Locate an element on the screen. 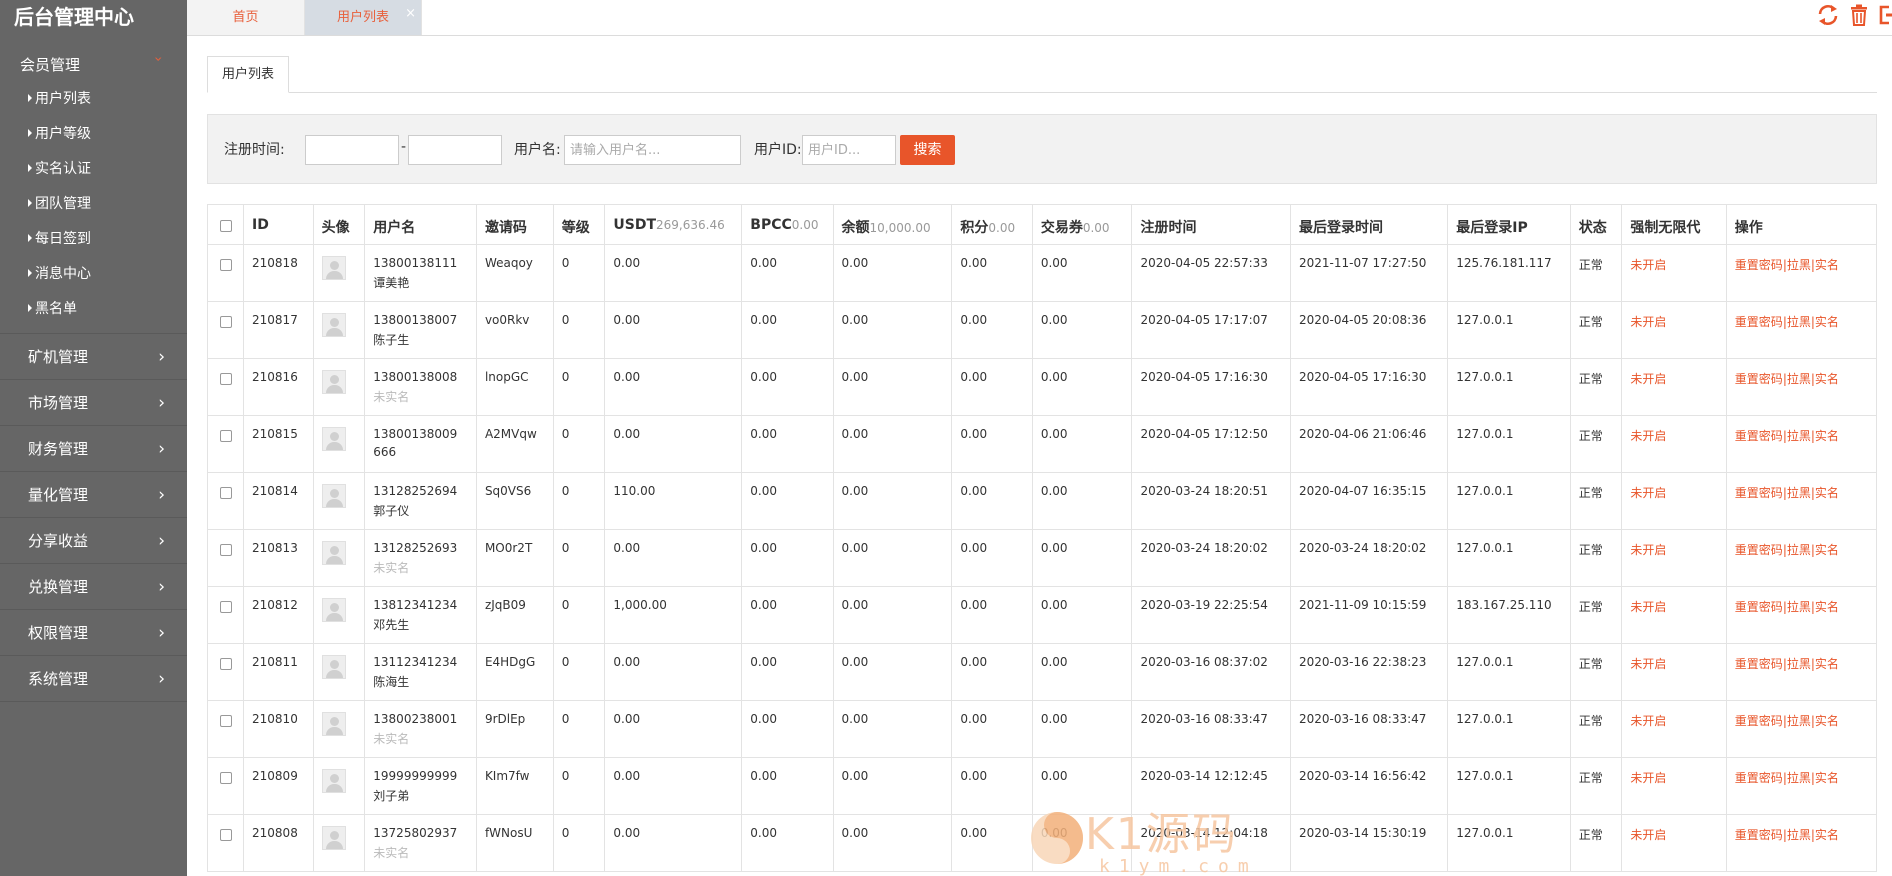 This screenshot has width=1892, height=876. col-bpcc: BPCC0.00 is located at coordinates (787, 224).